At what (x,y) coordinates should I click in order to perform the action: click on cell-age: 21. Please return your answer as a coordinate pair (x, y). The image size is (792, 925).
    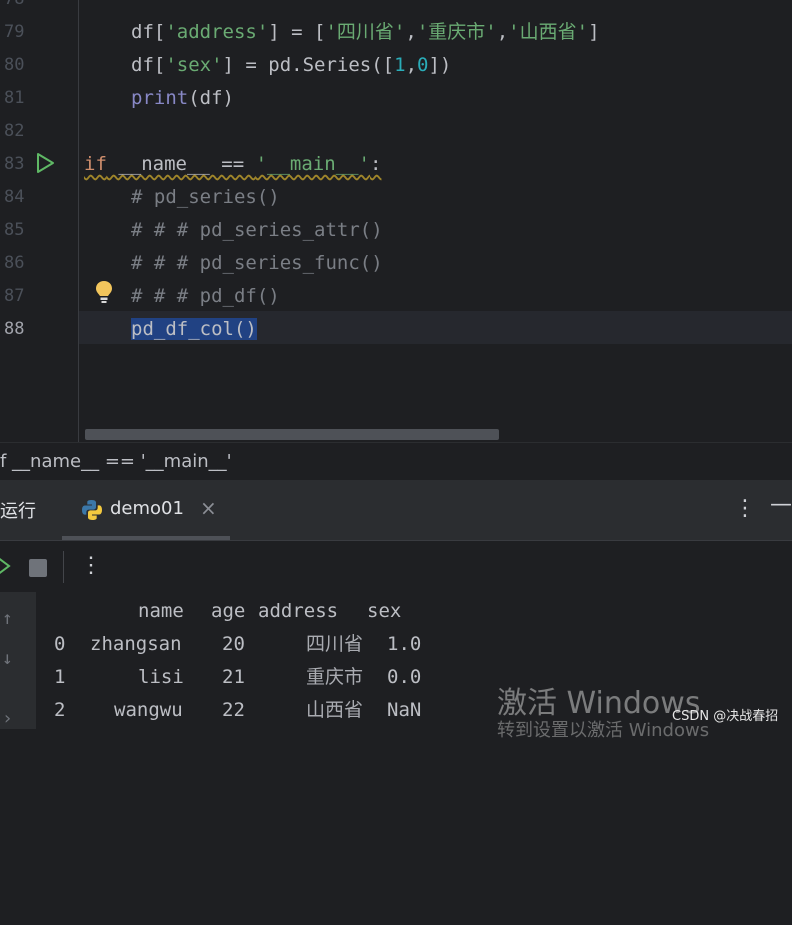
    Looking at the image, I should click on (233, 677).